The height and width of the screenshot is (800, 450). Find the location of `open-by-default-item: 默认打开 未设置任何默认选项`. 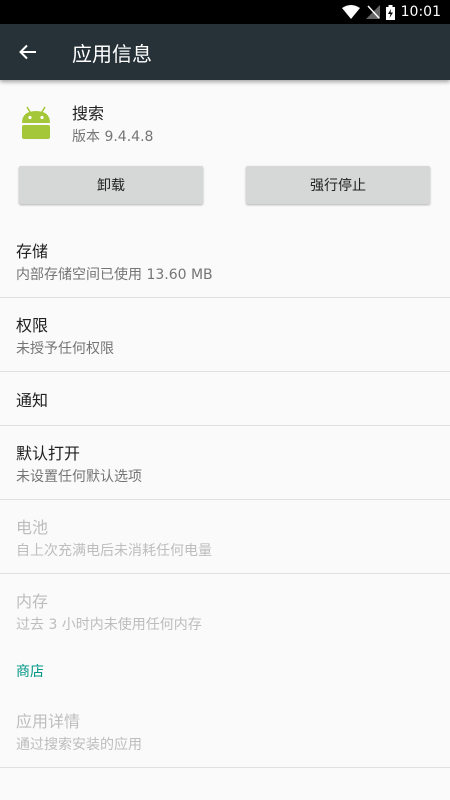

open-by-default-item: 默认打开 未设置任何默认选项 is located at coordinates (225, 463).